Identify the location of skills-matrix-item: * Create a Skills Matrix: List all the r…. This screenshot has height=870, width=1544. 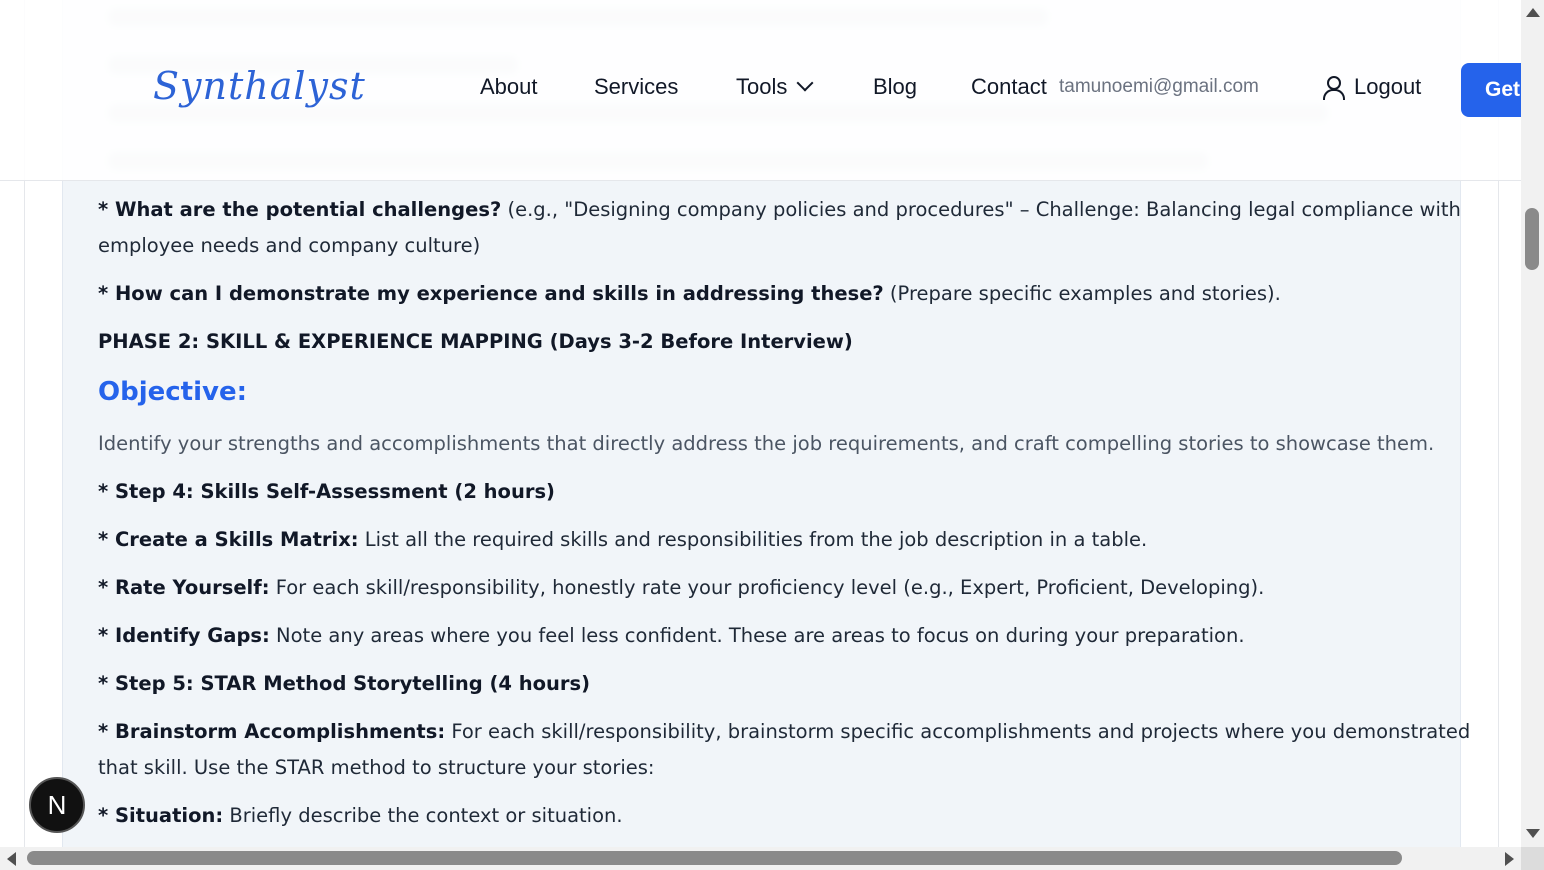
(622, 540).